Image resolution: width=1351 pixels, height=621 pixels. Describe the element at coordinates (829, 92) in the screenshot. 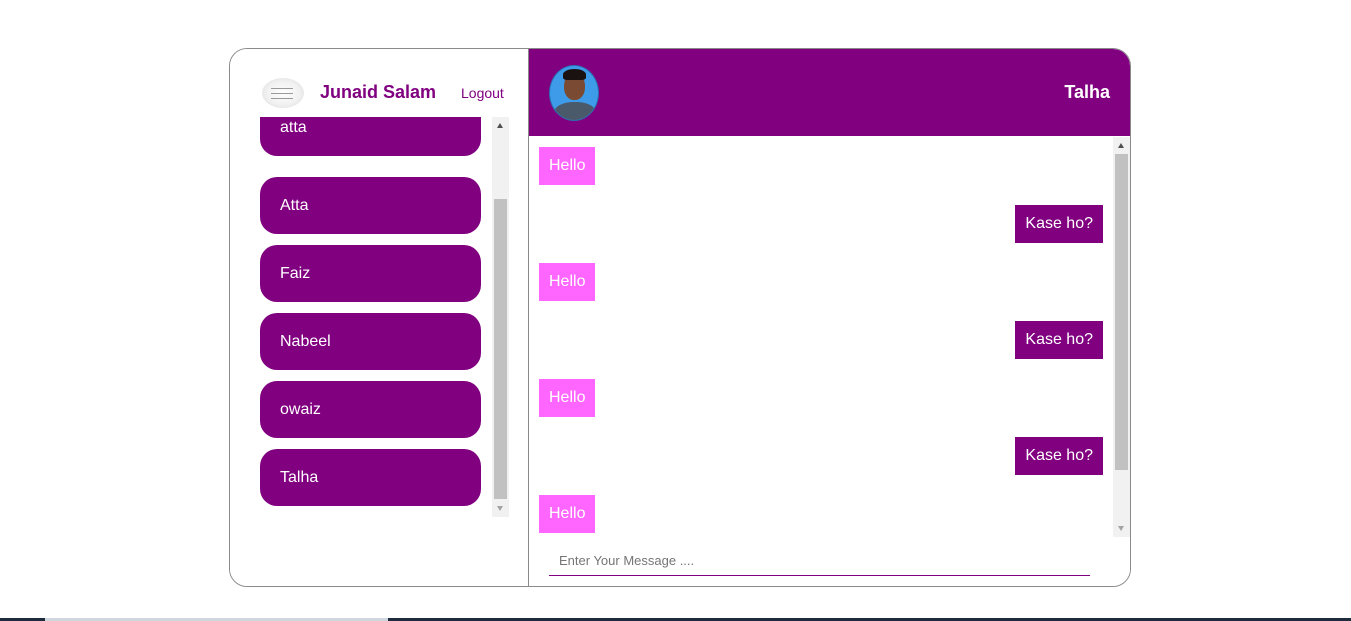

I see `chat-header: Talha` at that location.